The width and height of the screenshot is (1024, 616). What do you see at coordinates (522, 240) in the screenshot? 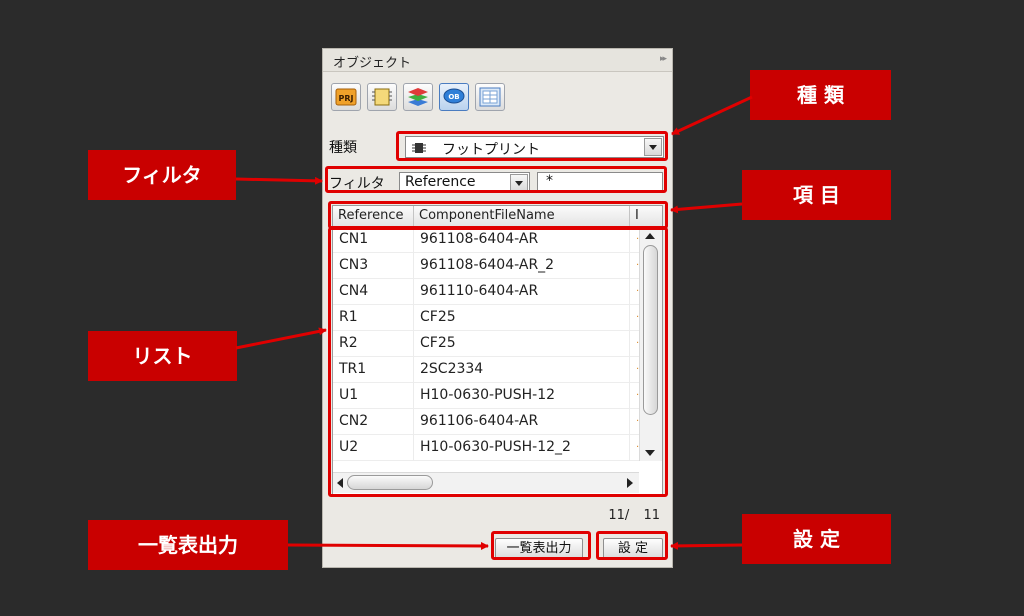
I see `cell-componentfilename: 961108-6404-AR` at bounding box center [522, 240].